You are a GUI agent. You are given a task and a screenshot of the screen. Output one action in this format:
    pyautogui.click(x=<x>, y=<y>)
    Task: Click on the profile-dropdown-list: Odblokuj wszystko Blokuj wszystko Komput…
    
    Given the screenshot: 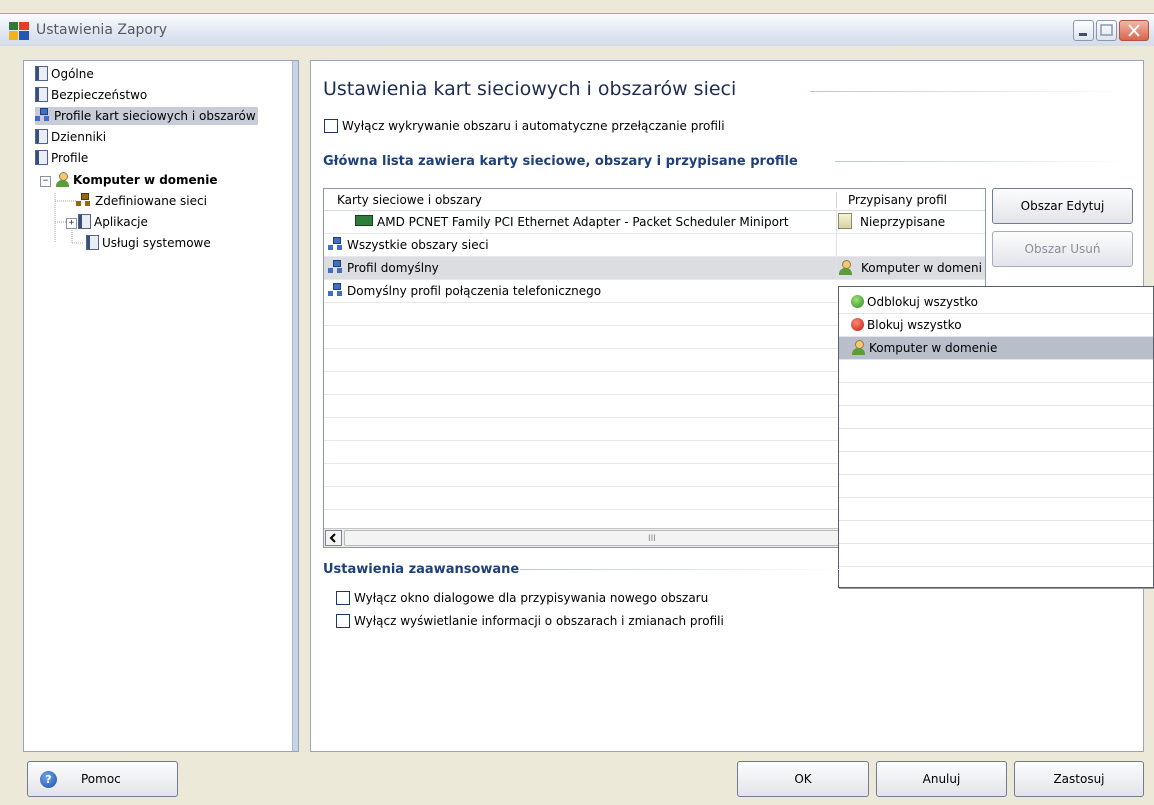 What is the action you would take?
    pyautogui.click(x=996, y=437)
    